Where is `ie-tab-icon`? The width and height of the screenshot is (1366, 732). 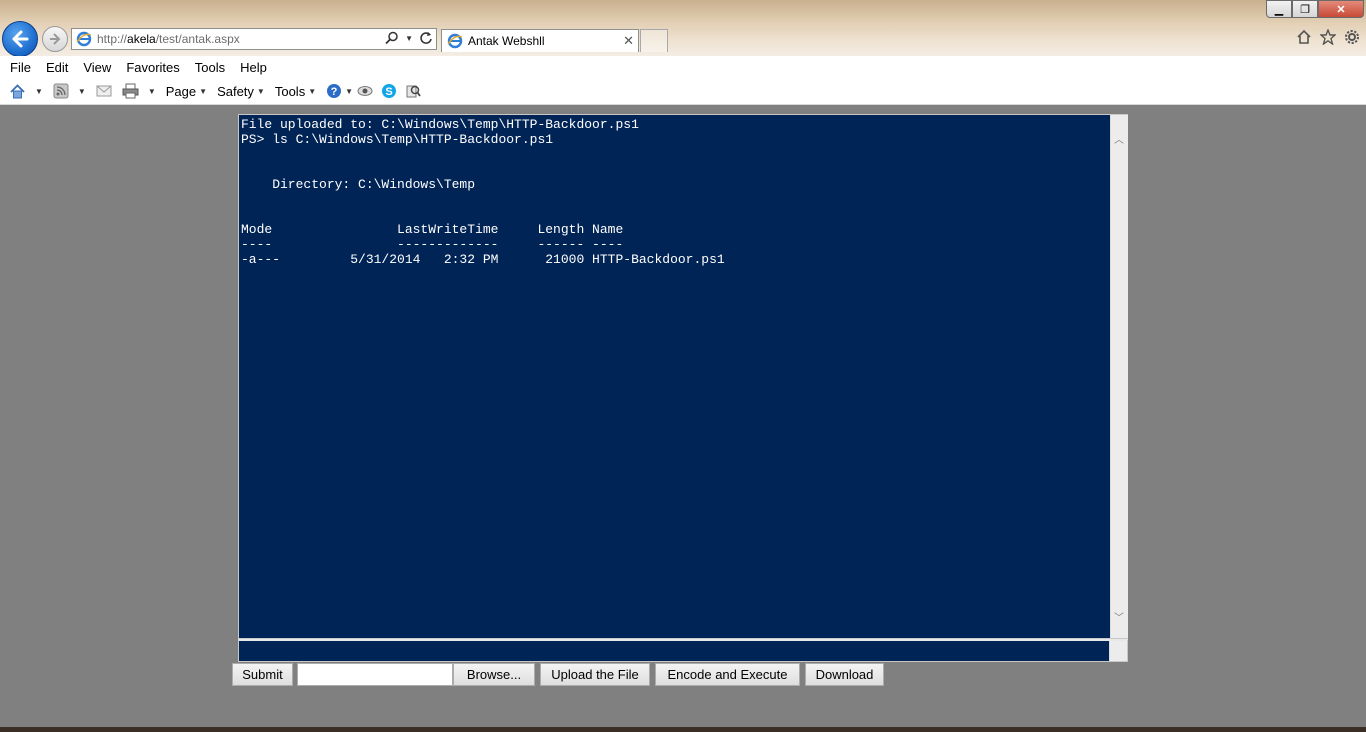 ie-tab-icon is located at coordinates (455, 41).